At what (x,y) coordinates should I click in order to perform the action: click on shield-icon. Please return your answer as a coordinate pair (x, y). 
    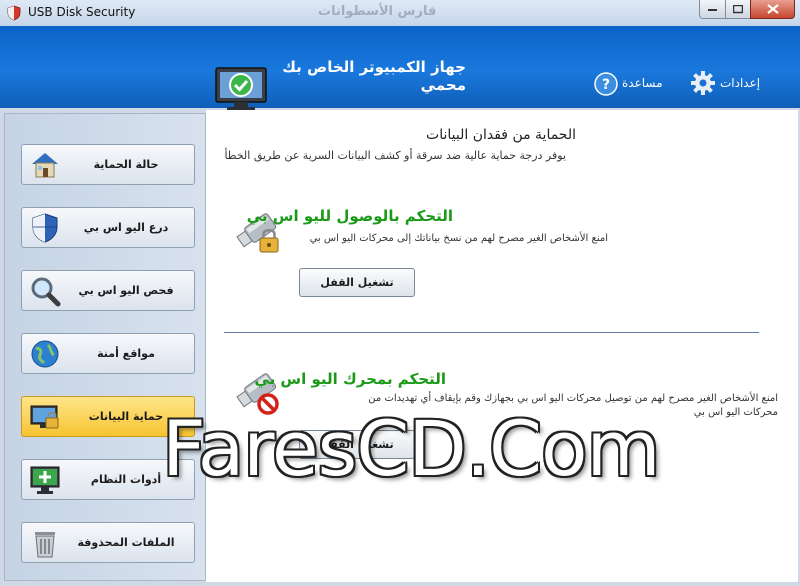
    Looking at the image, I should click on (45, 228).